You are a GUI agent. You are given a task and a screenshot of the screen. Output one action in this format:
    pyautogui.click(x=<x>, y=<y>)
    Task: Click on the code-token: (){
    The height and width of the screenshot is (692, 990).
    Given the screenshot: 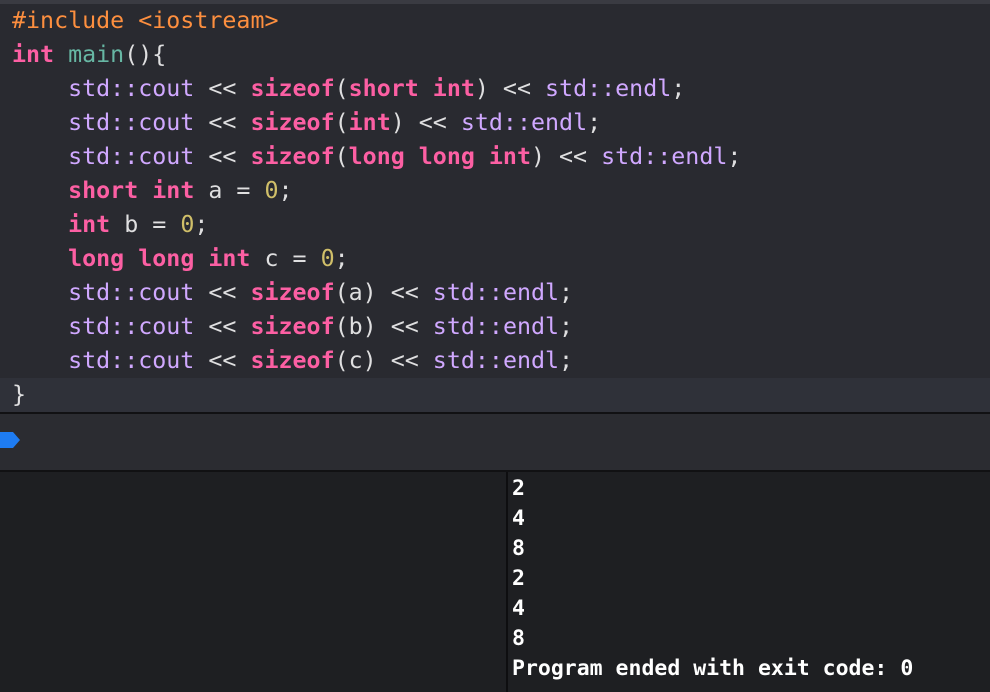 What is the action you would take?
    pyautogui.click(x=145, y=54)
    